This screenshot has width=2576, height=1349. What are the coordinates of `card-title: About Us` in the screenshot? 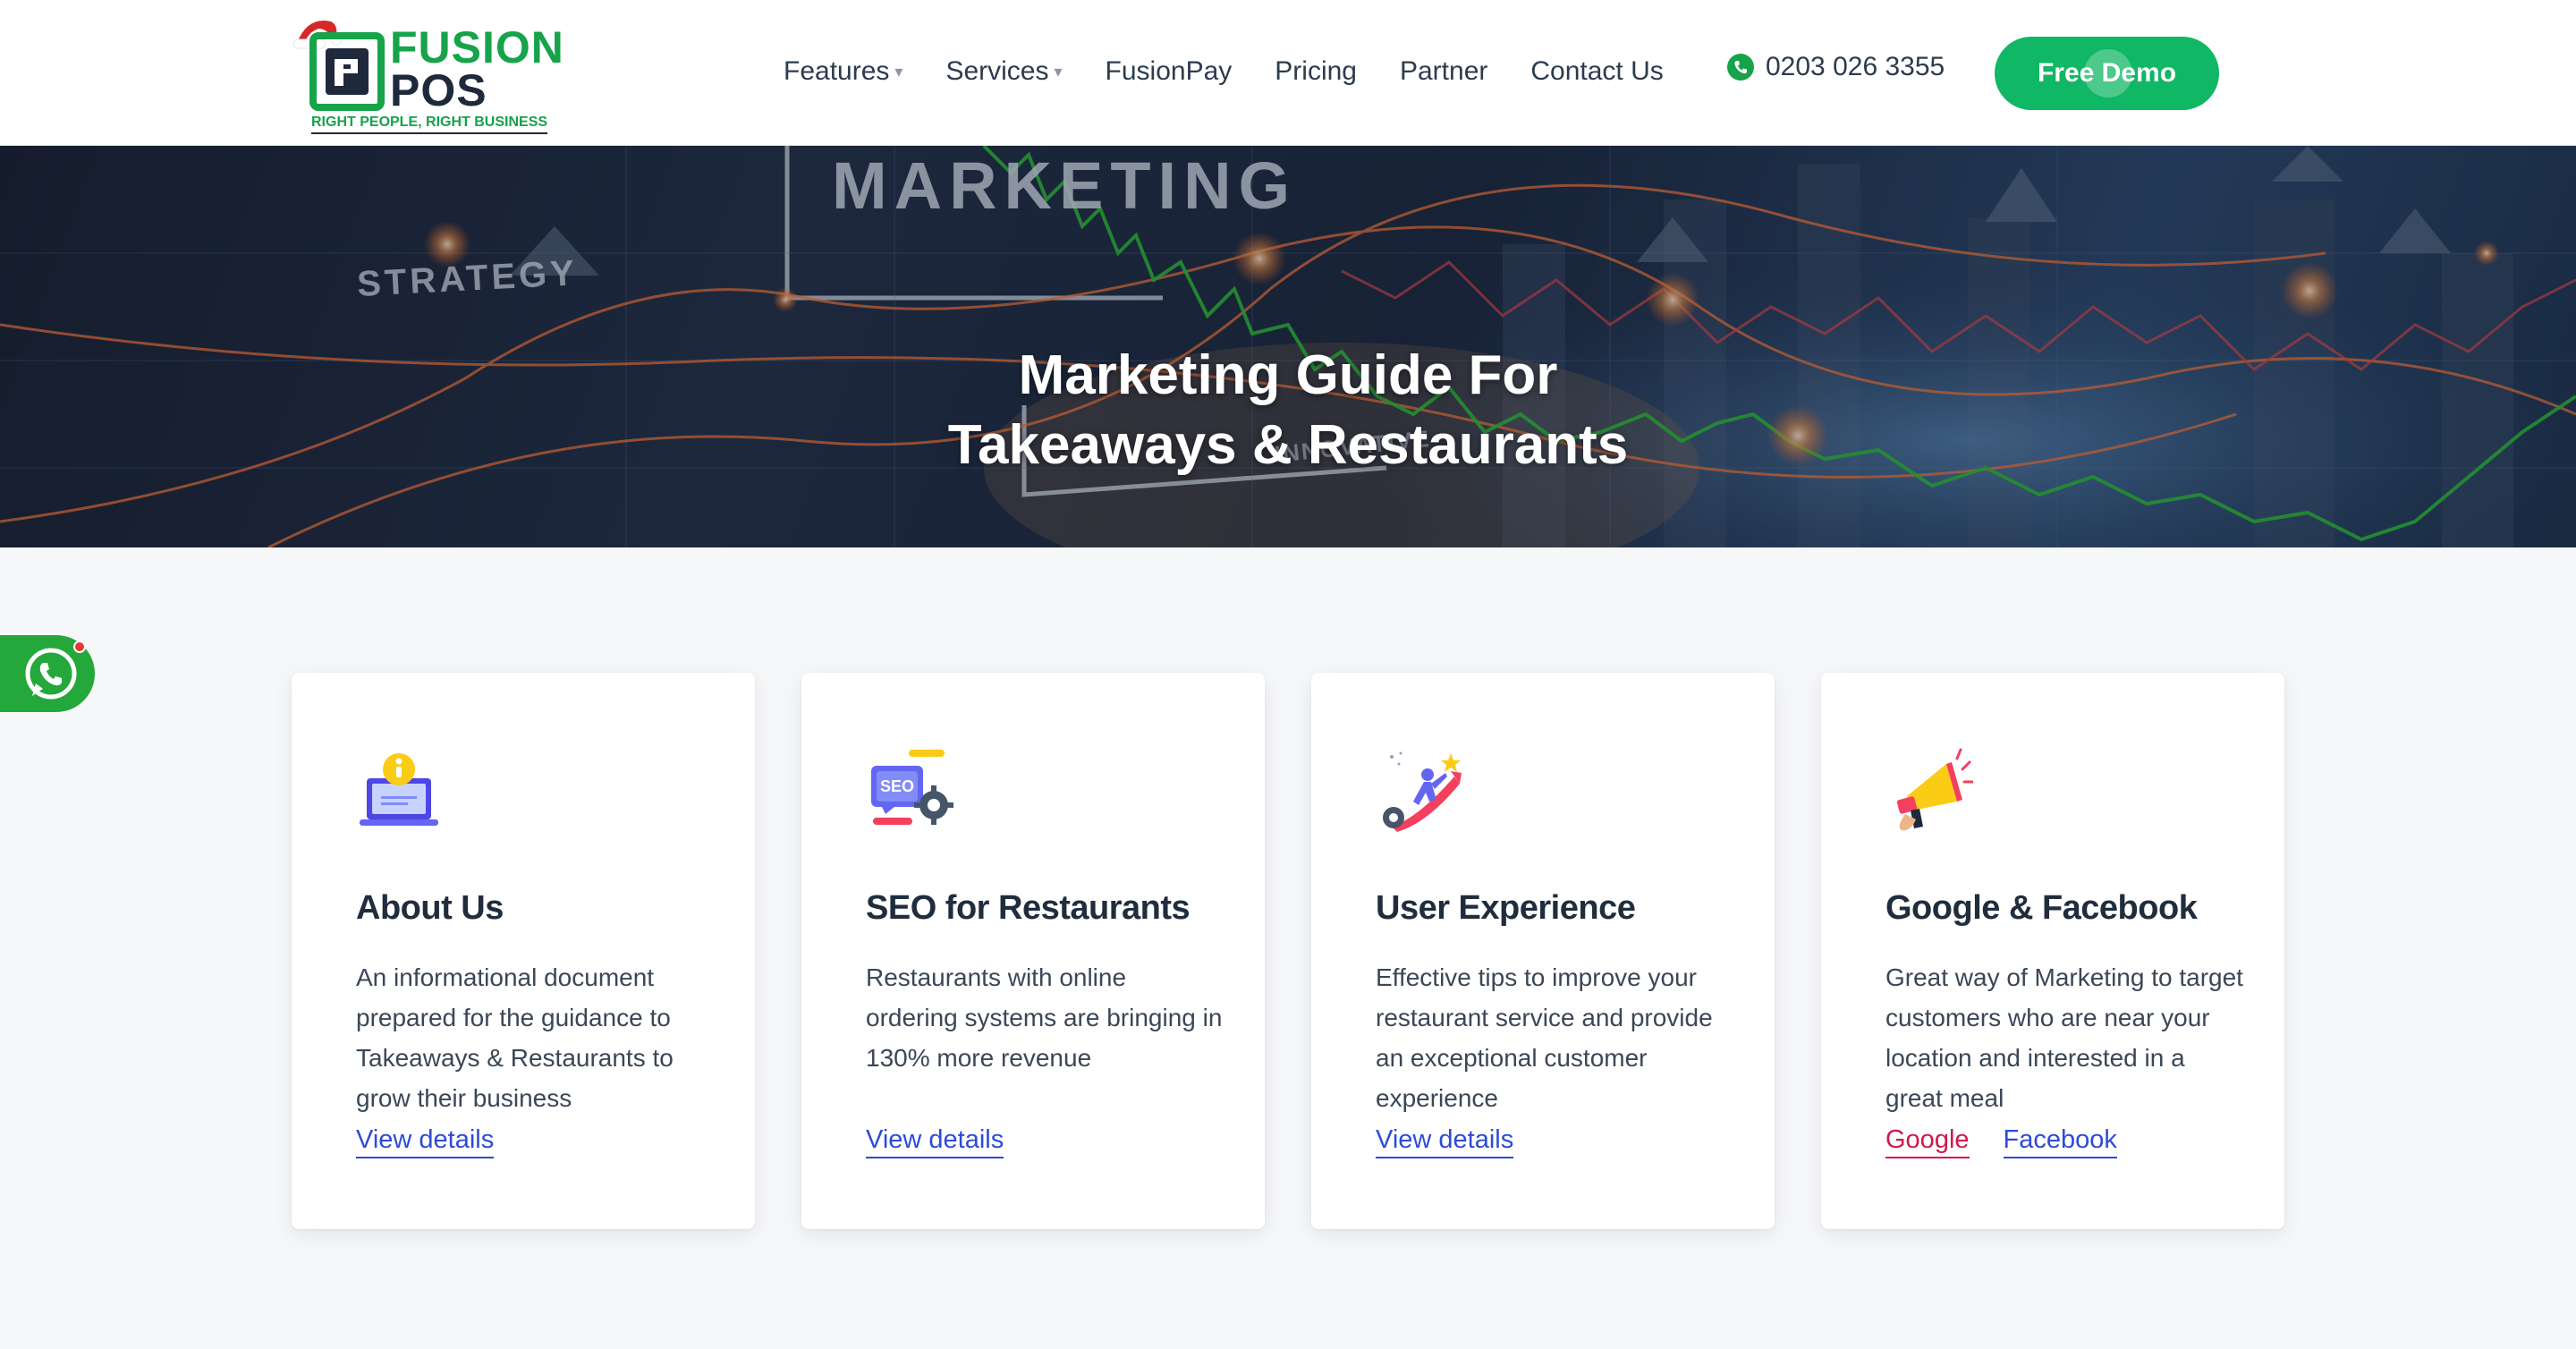 It's located at (430, 907).